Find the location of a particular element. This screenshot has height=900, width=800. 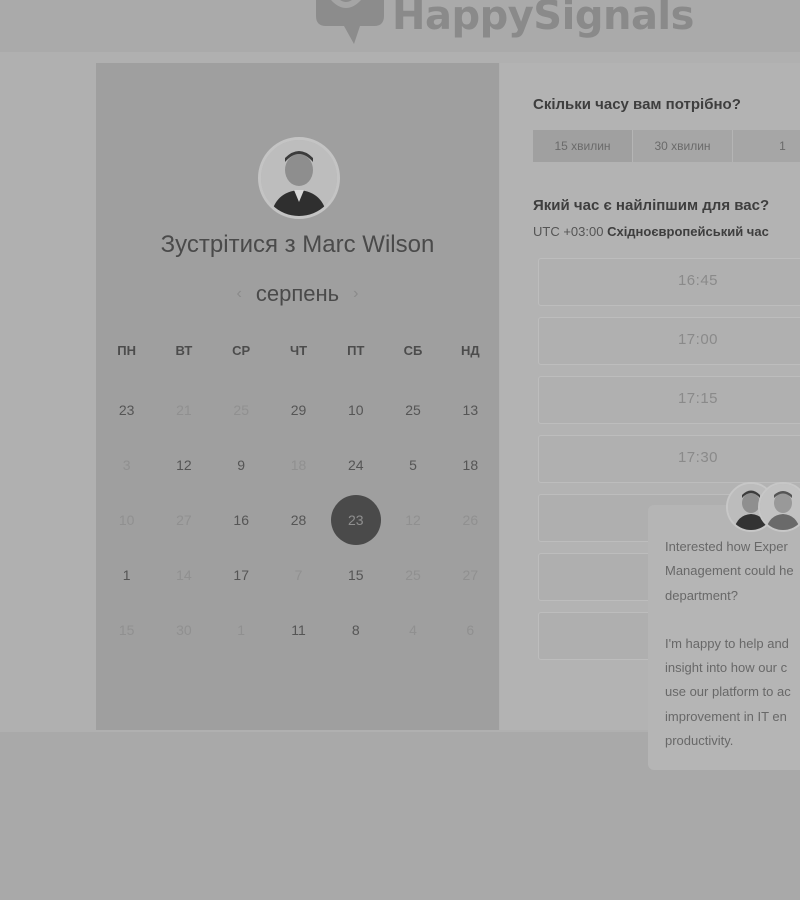

month-label: серпень is located at coordinates (297, 293).